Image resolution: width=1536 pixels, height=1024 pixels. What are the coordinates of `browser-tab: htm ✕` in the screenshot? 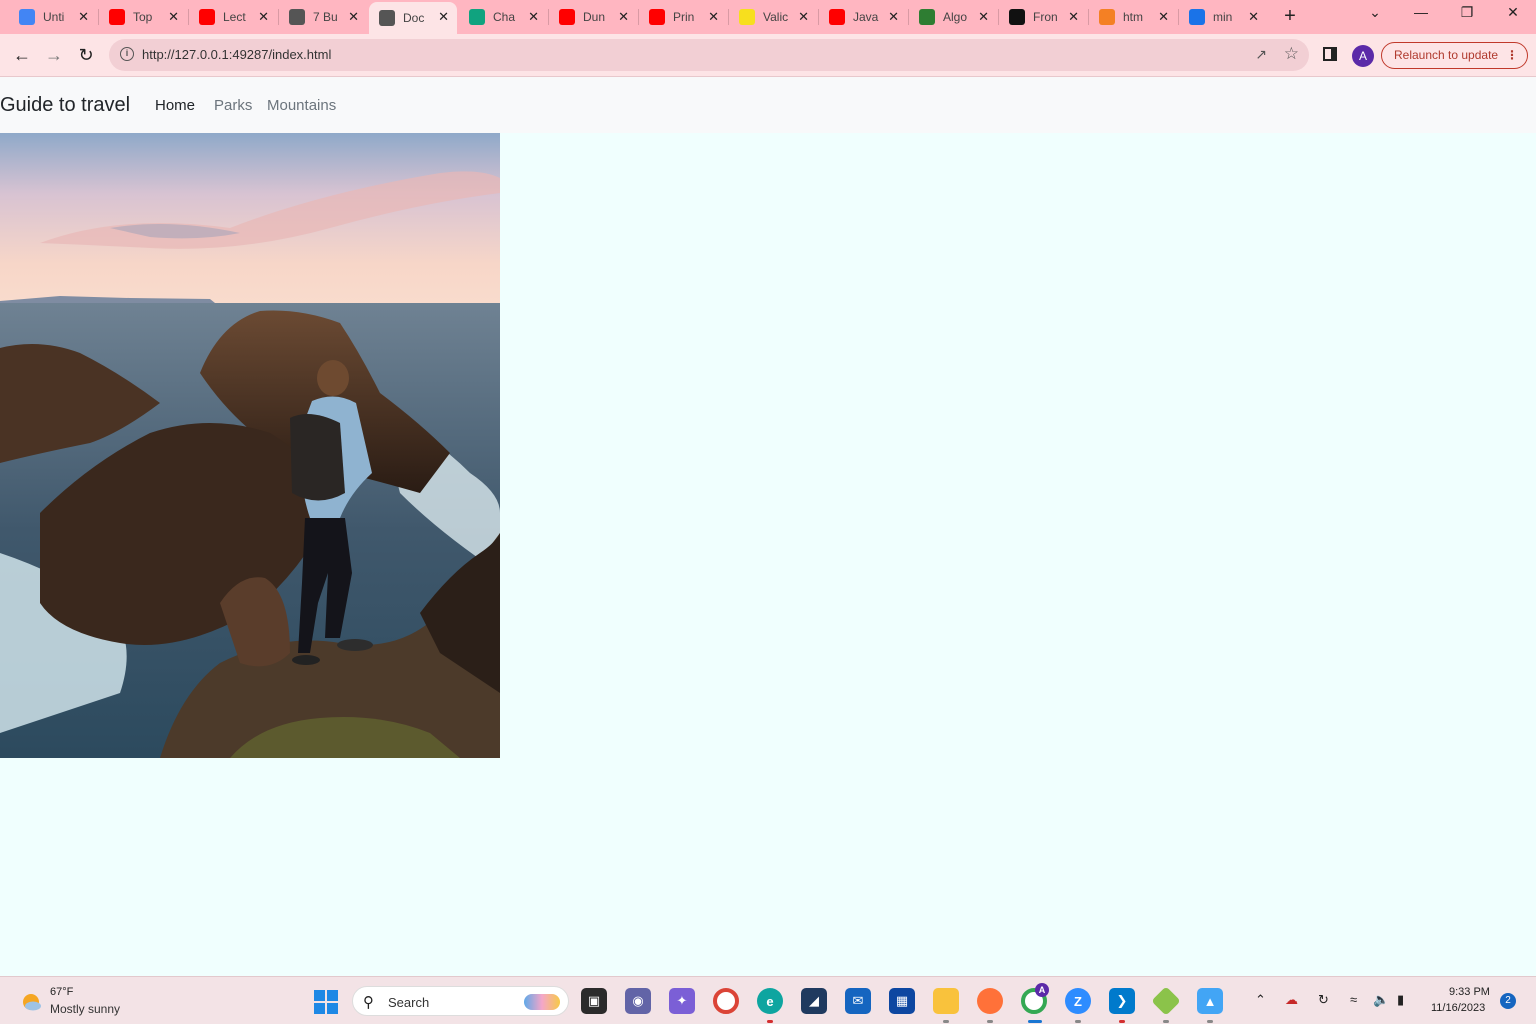 It's located at (1133, 17).